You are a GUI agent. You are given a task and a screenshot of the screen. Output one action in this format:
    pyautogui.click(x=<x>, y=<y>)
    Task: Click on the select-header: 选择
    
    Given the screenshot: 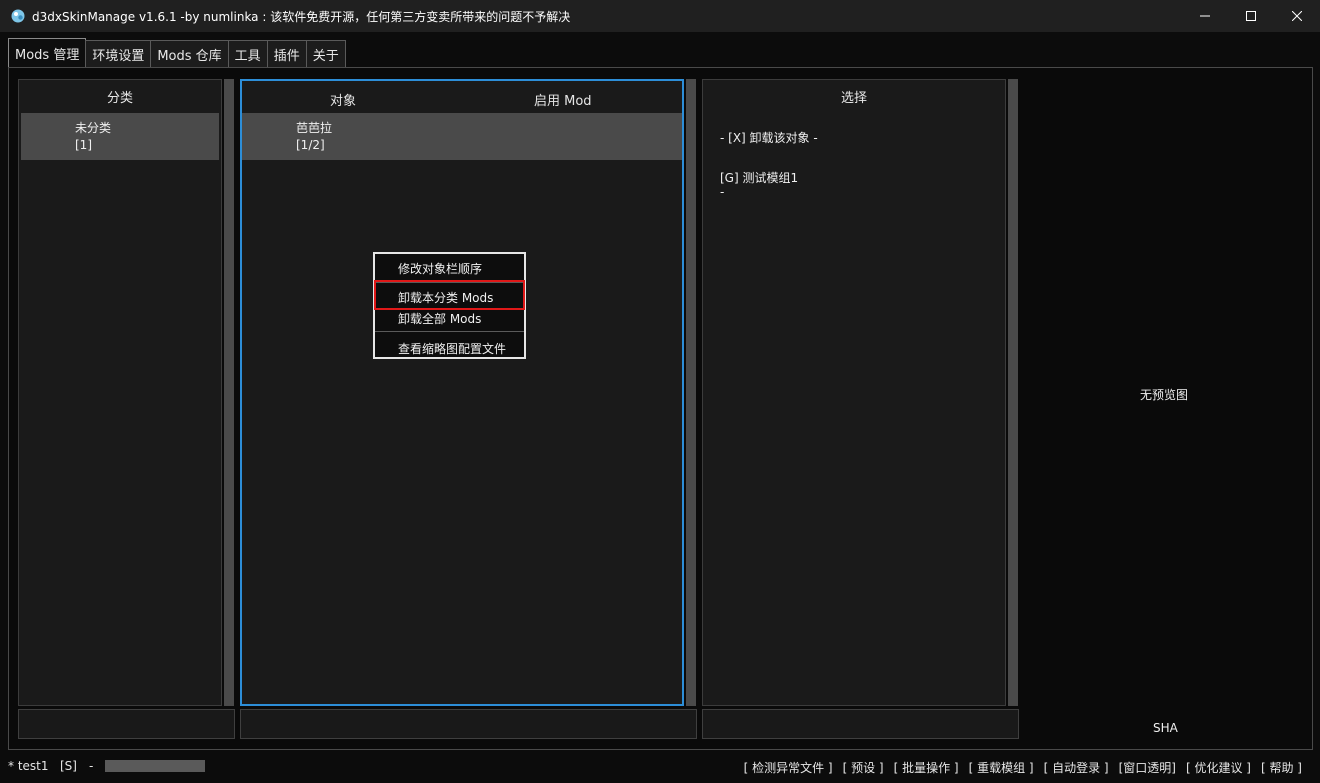 What is the action you would take?
    pyautogui.click(x=853, y=98)
    